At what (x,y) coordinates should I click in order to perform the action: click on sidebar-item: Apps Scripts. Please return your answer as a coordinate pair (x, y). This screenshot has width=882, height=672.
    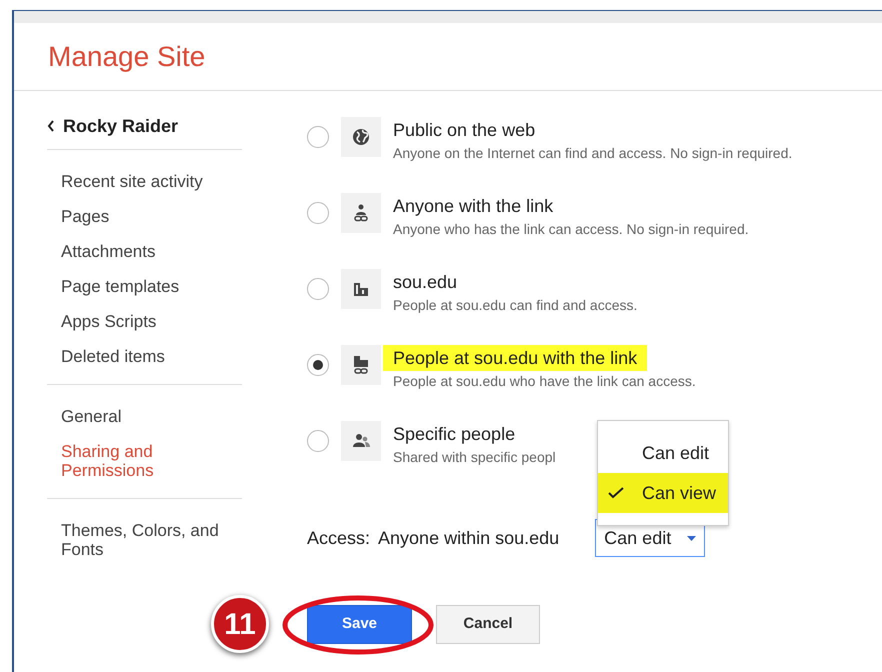
    Looking at the image, I should click on (144, 321).